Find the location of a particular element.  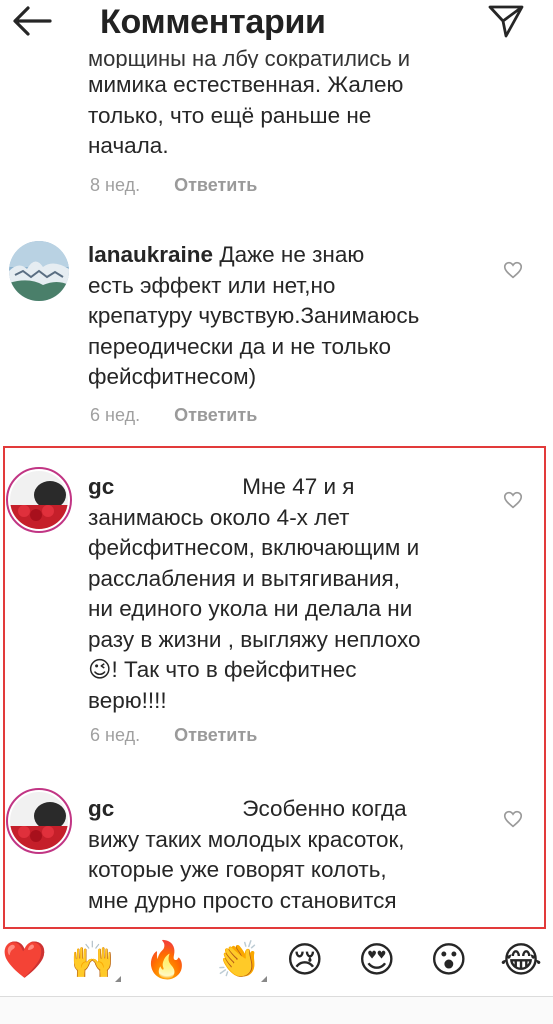

comment-username: lanaukraine is located at coordinates (150, 254).